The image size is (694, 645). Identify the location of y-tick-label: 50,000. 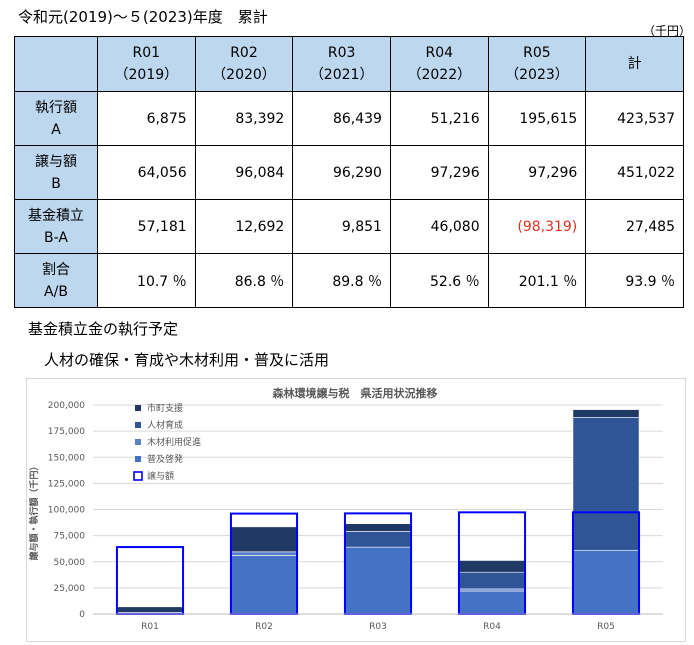
(70, 563).